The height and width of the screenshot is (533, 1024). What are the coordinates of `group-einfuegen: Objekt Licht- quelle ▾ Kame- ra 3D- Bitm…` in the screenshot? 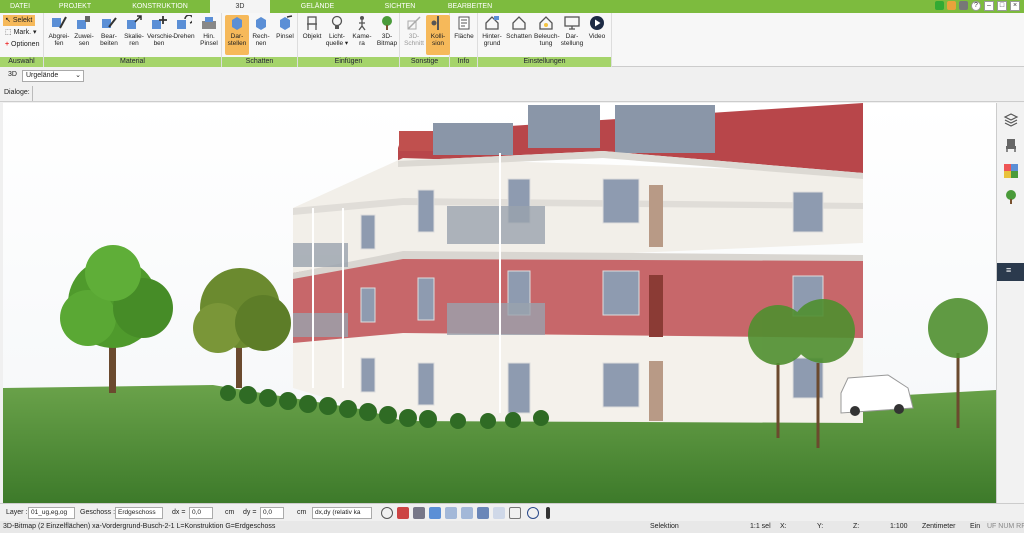 It's located at (349, 40).